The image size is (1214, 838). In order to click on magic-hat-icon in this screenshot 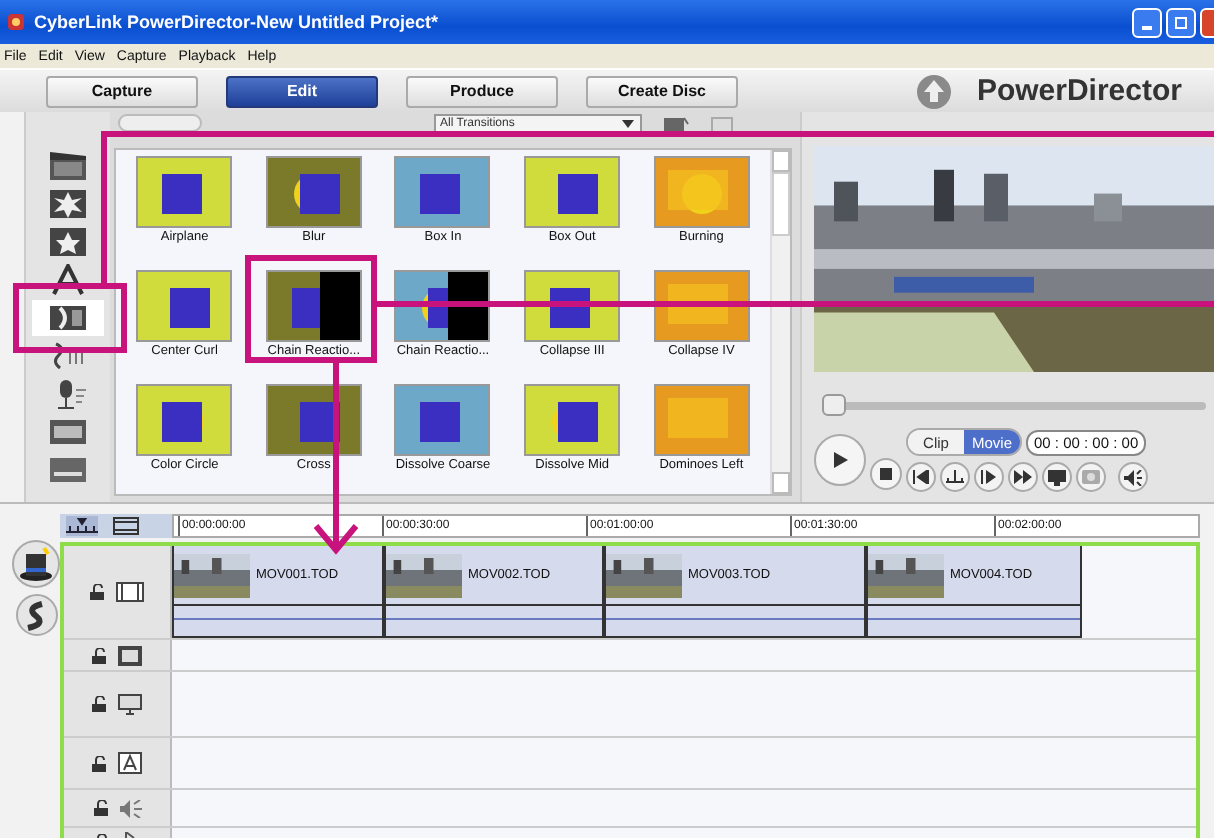, I will do `click(36, 564)`.